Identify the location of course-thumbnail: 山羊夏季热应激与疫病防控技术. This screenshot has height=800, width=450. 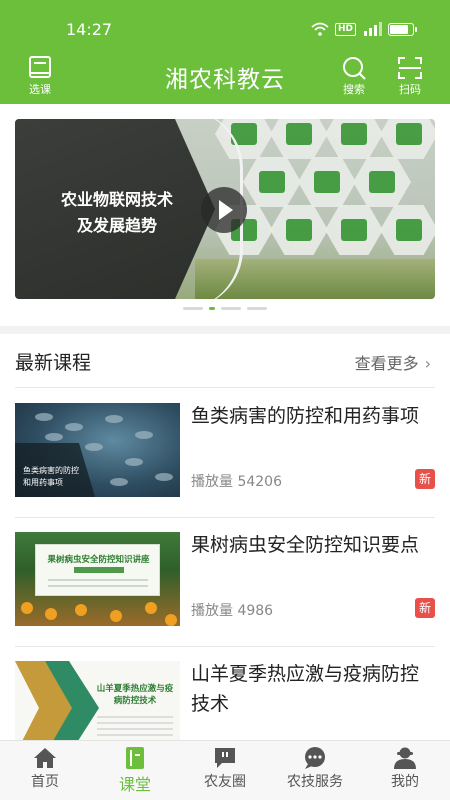
(97, 700).